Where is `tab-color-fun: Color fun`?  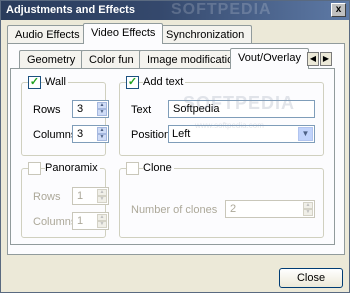 tab-color-fun: Color fun is located at coordinates (111, 59).